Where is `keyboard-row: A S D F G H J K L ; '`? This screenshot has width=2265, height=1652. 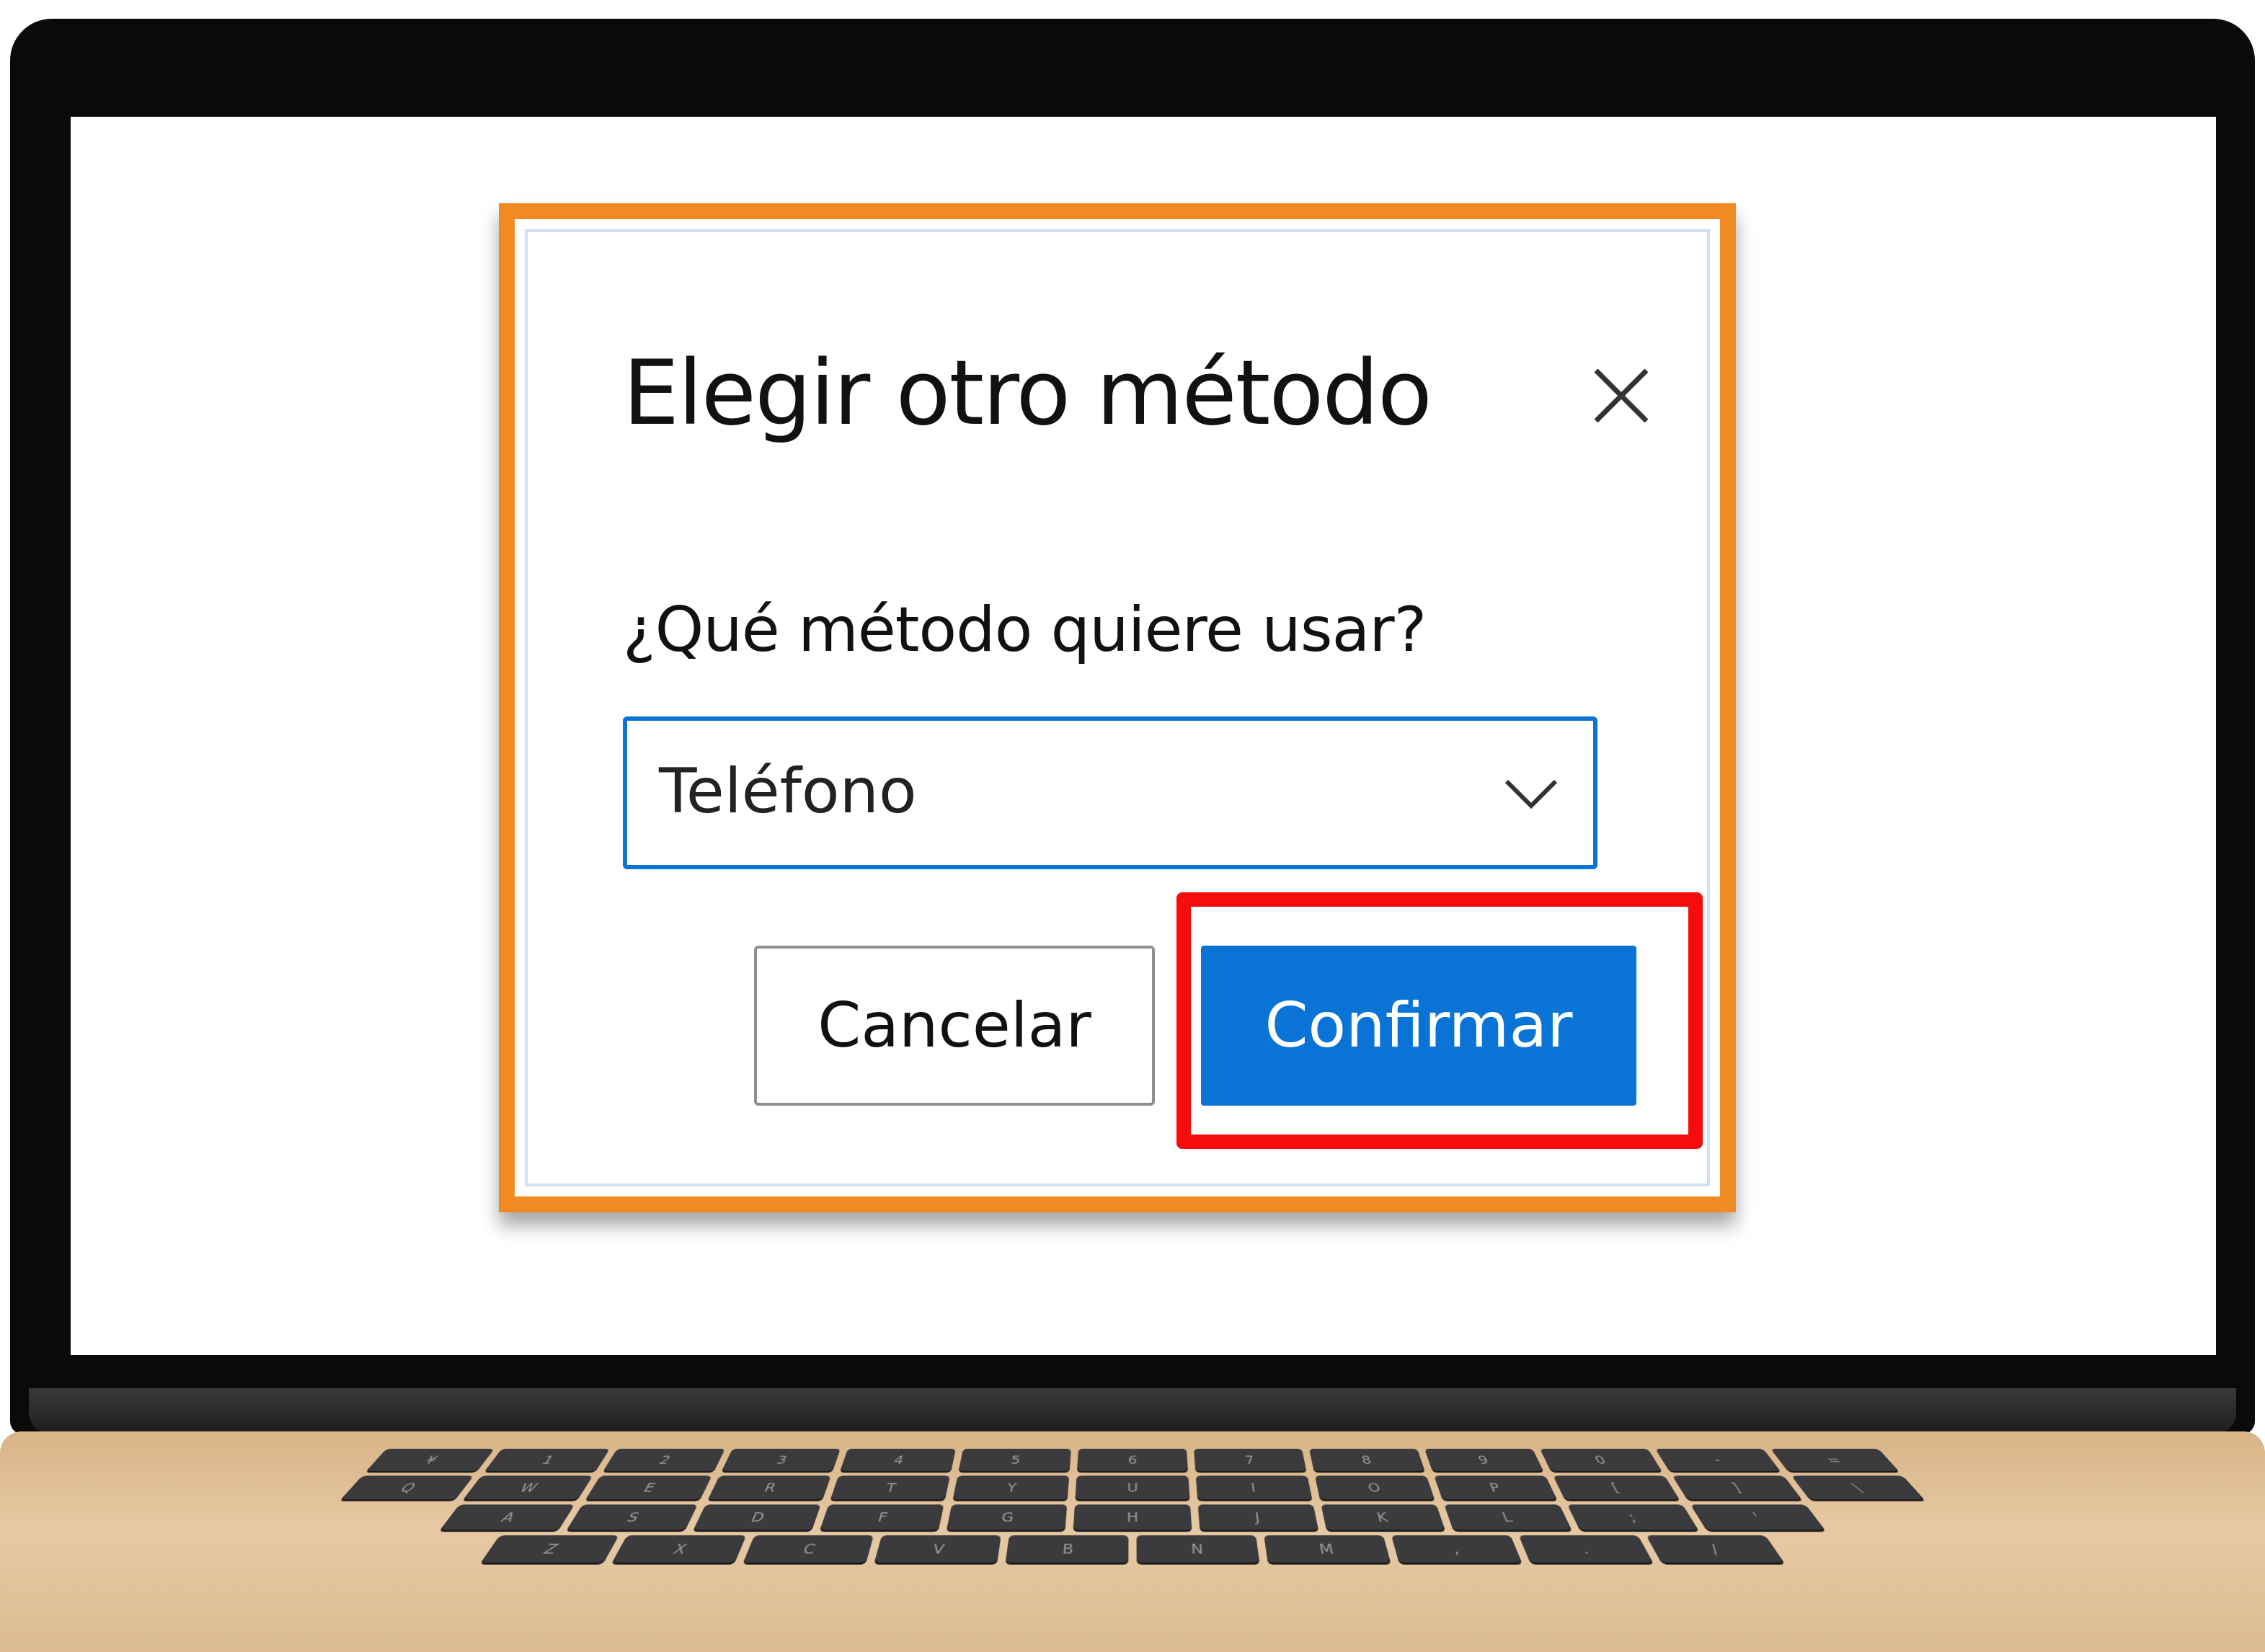 keyboard-row: A S D F G H J K L ; ' is located at coordinates (1132, 1517).